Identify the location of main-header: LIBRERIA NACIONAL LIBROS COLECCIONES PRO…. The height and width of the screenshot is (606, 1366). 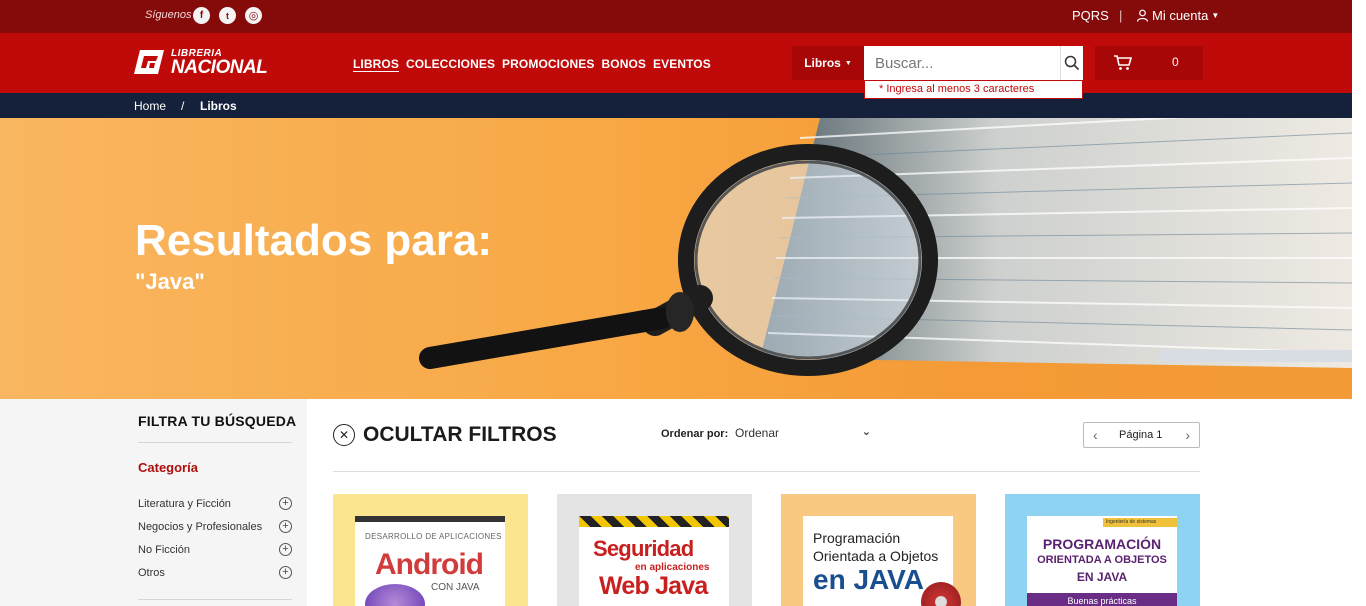
(676, 66).